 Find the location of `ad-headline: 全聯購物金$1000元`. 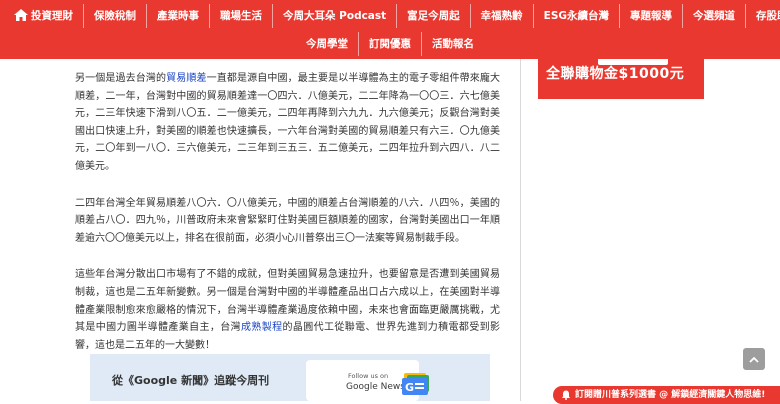

ad-headline: 全聯購物金$1000元 is located at coordinates (615, 74).